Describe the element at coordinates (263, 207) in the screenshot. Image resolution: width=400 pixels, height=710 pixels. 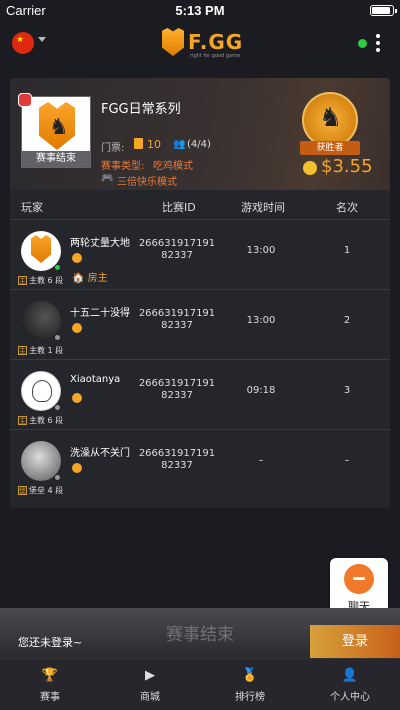
I see `header-game-time: 游戏时间` at that location.